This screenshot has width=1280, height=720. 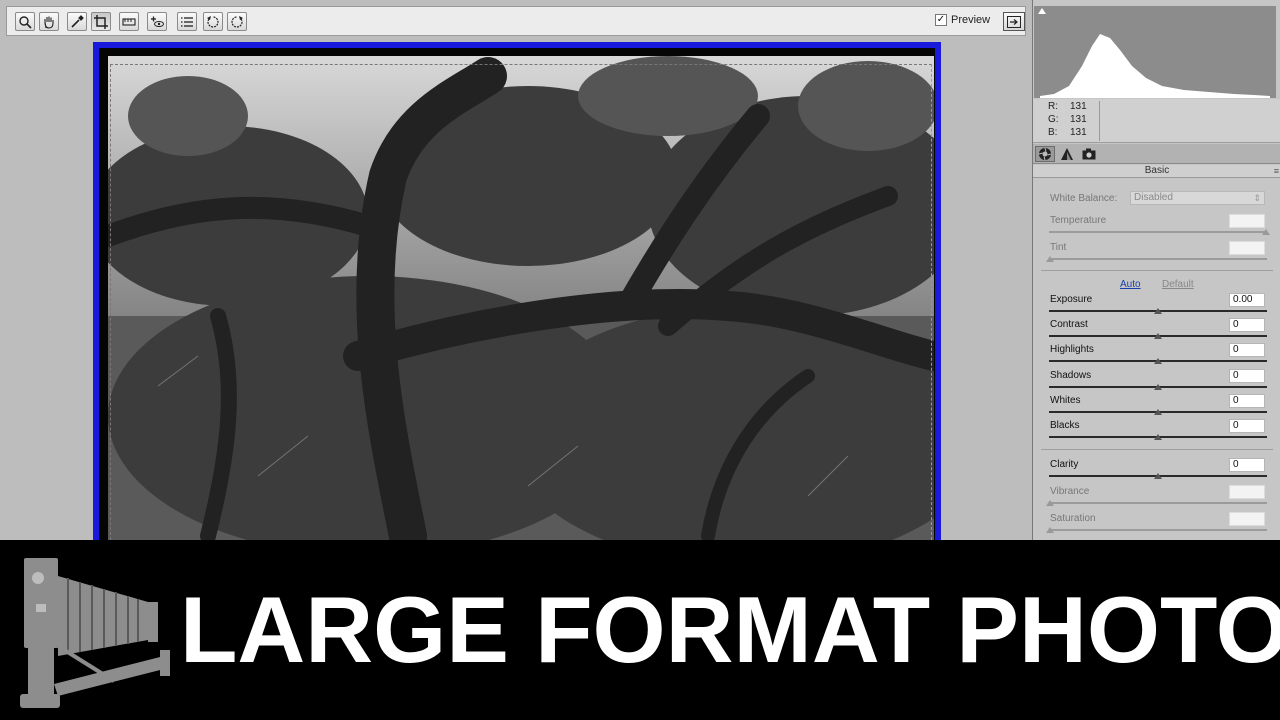 I want to click on crop-tool-button, so click(x=101, y=21).